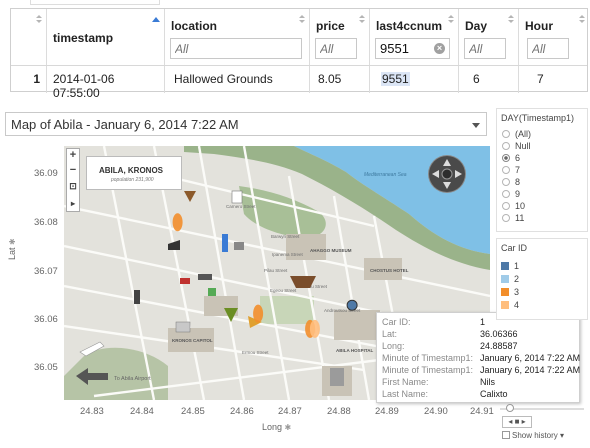  Describe the element at coordinates (387, 411) in the screenshot. I see `x-tick-label: 24.89` at that location.